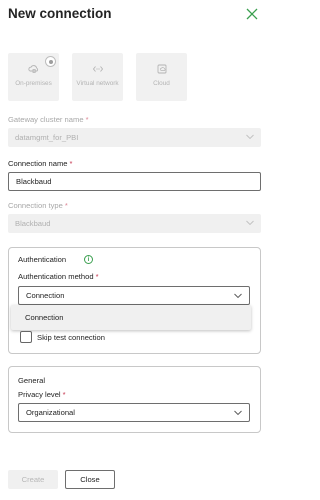  I want to click on gateway-cluster-label-text: Gateway cluster name, so click(46, 119).